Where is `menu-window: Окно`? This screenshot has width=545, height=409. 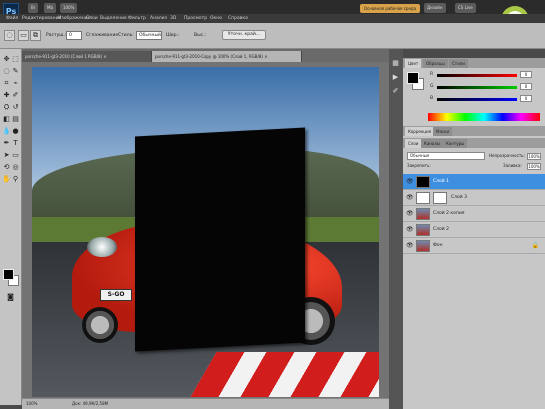 menu-window: Окно is located at coordinates (216, 18).